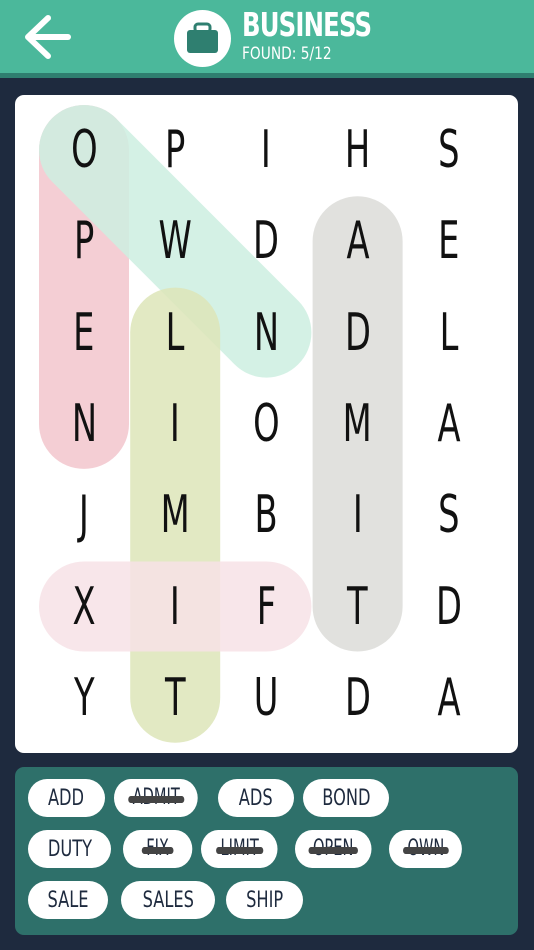 This screenshot has width=534, height=950. I want to click on briefcase-icon, so click(202, 37).